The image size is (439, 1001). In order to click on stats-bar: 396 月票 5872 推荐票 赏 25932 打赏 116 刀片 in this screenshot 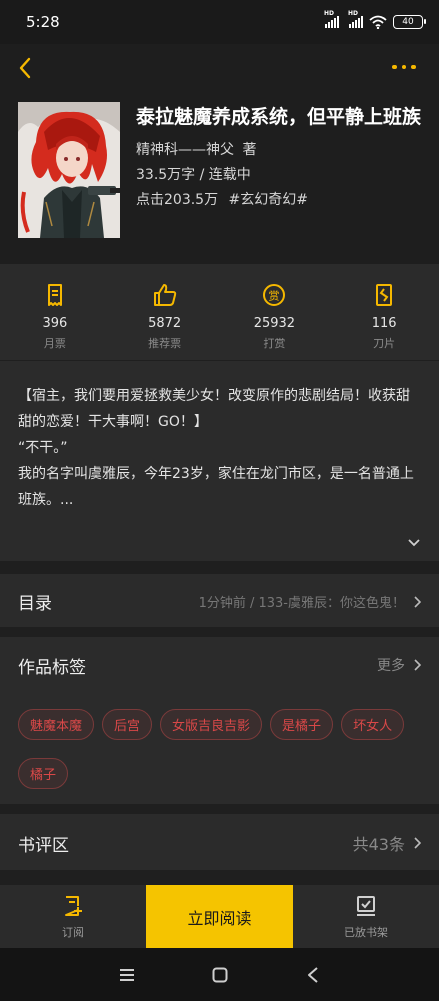, I will do `click(219, 312)`.